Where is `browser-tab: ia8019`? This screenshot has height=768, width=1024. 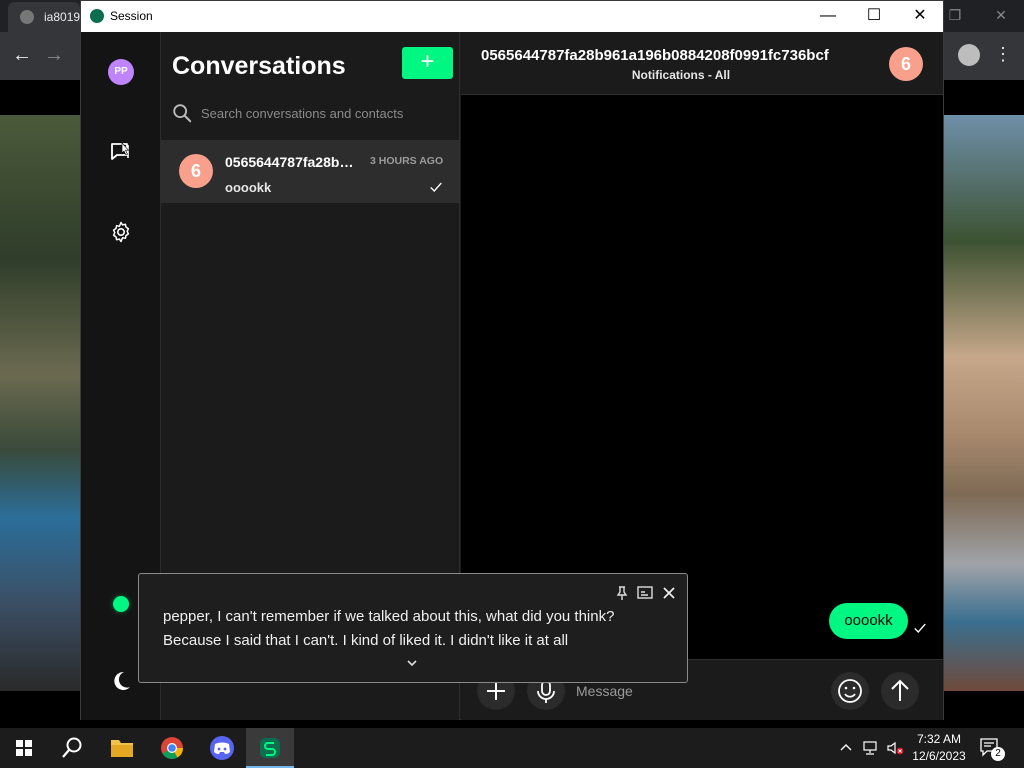 browser-tab: ia8019 is located at coordinates (44, 17).